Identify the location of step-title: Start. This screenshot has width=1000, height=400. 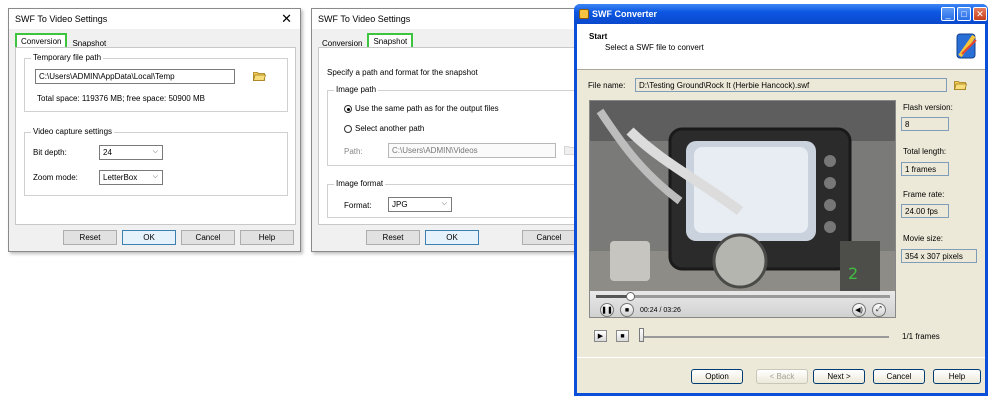
(598, 36).